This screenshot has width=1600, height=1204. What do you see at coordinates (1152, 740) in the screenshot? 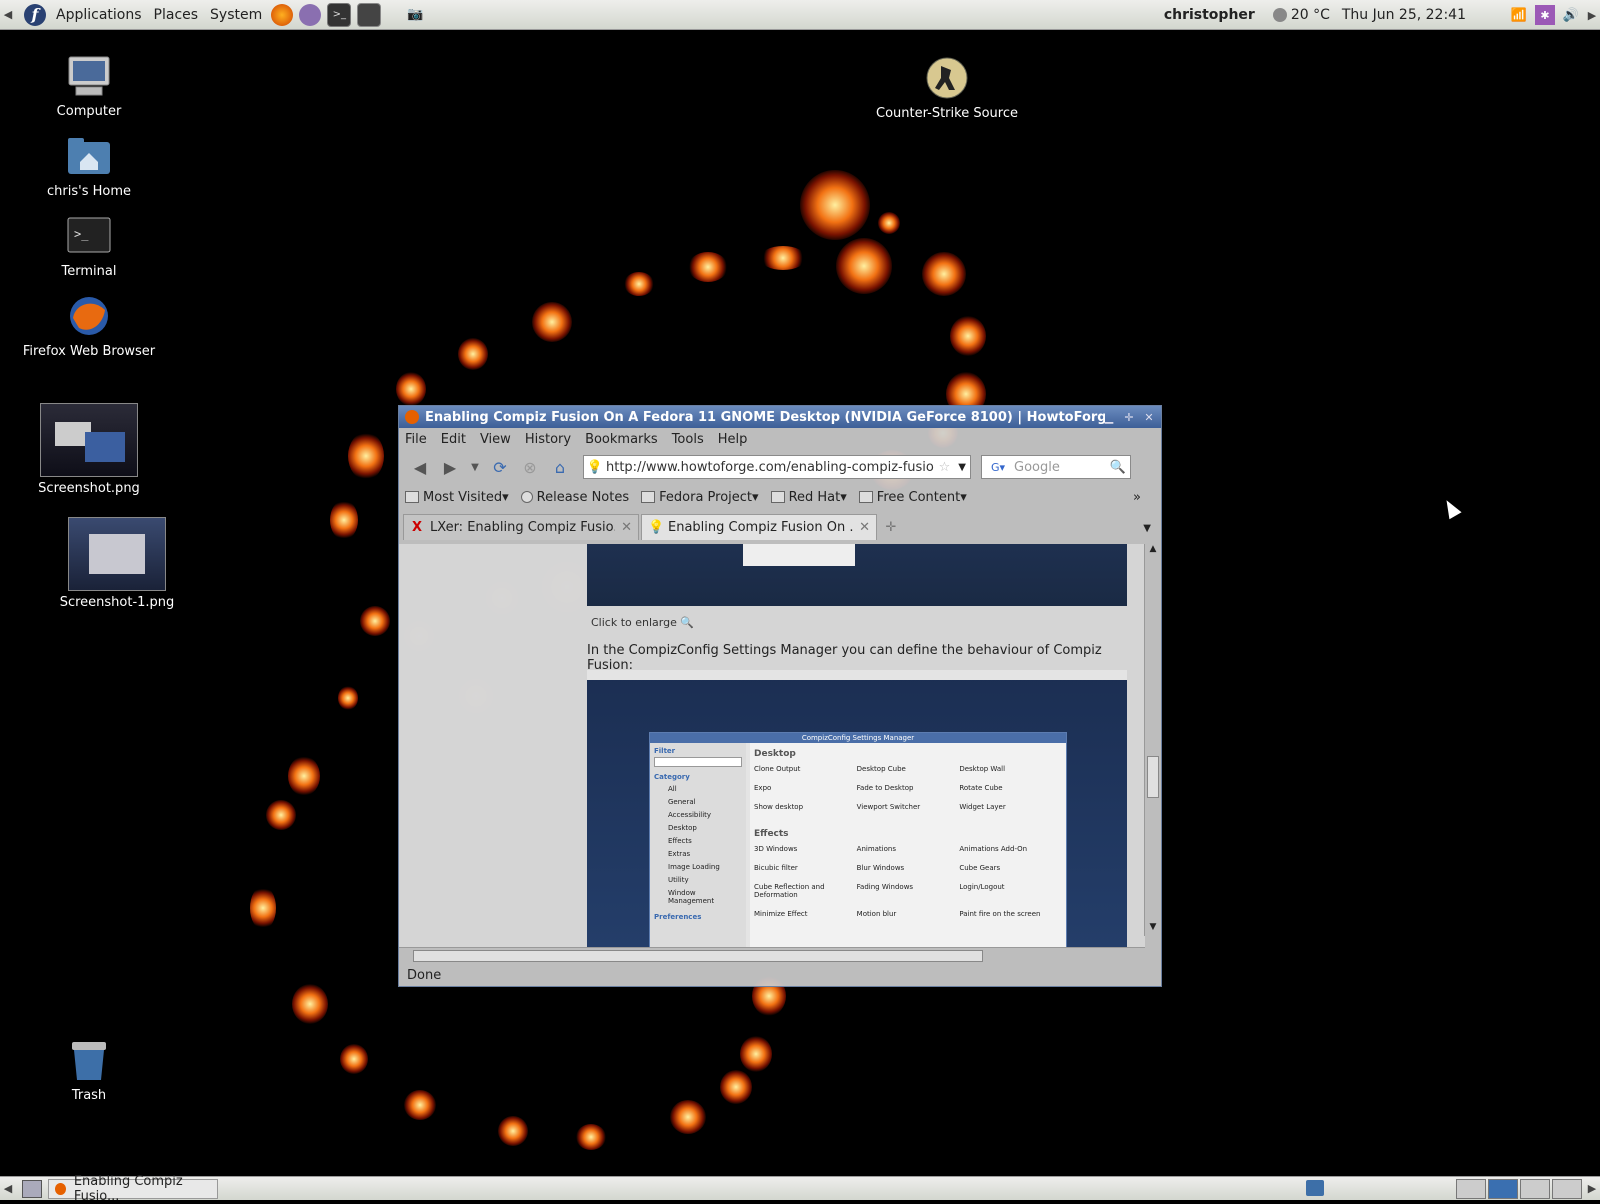
I see `vertical-scrollbar: ▲ ▼` at bounding box center [1152, 740].